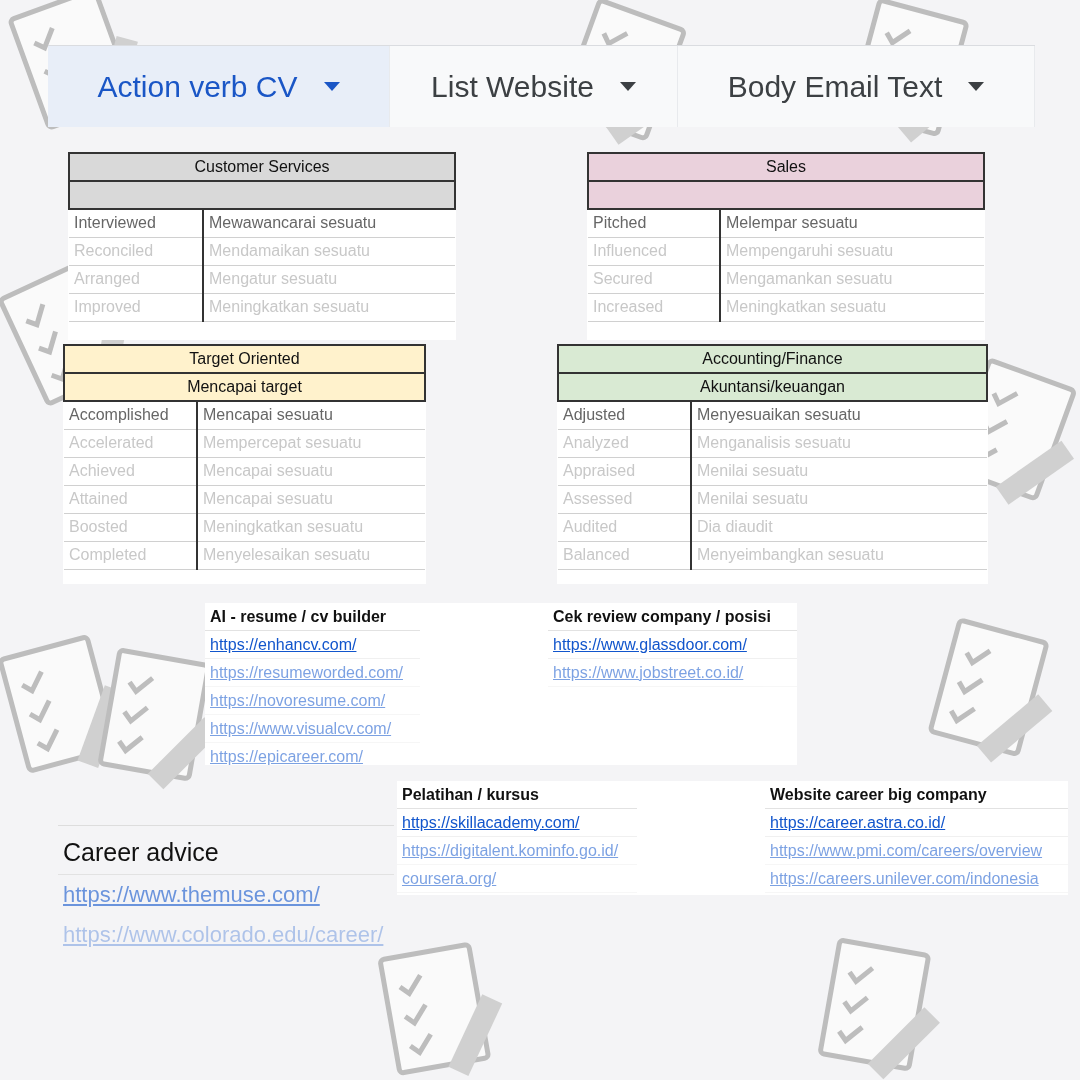 The height and width of the screenshot is (1080, 1080). I want to click on link: https://careers.unilever.com/indonesia, so click(916, 879).